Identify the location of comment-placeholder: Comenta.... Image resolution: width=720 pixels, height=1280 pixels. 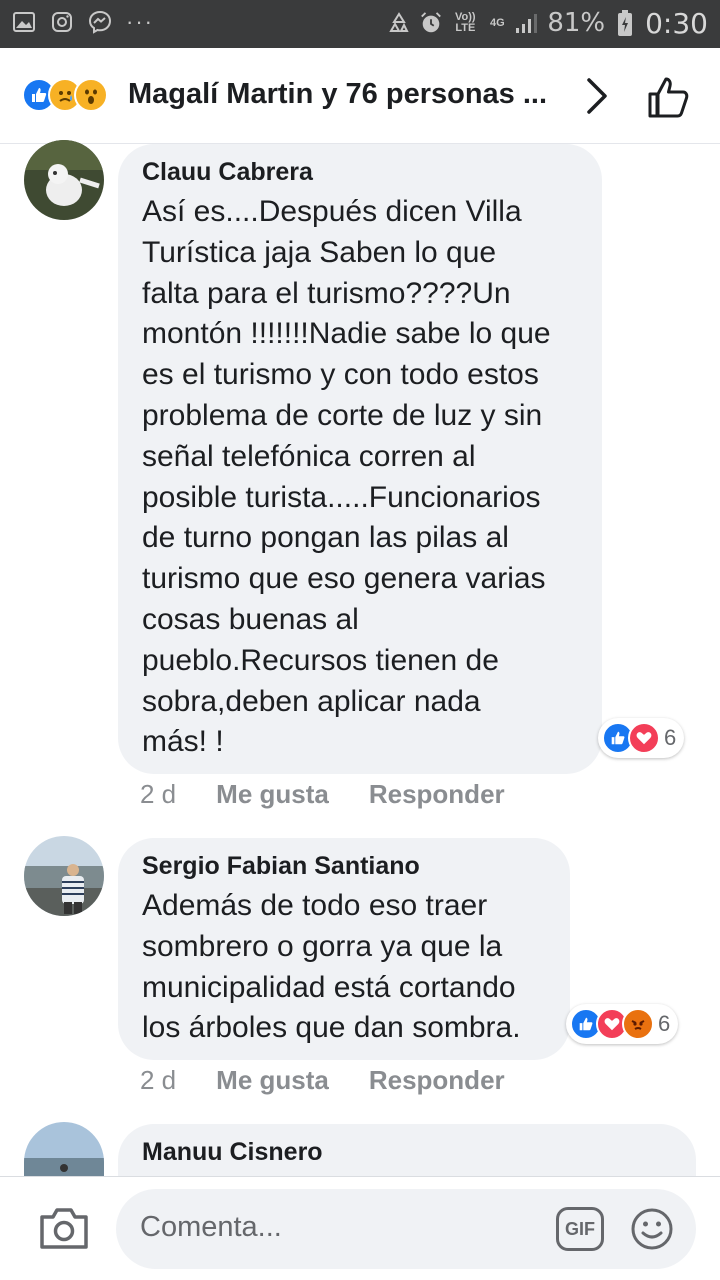
(211, 1227).